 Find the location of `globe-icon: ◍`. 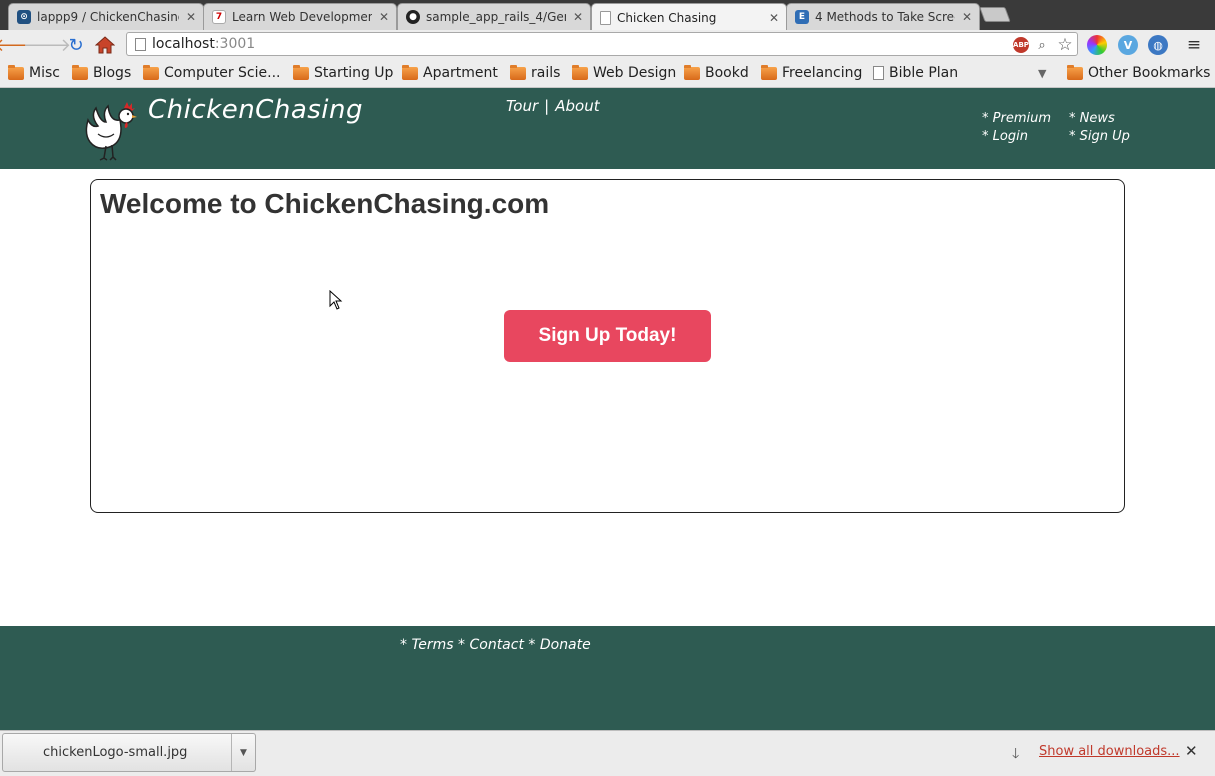

globe-icon: ◍ is located at coordinates (1158, 45).